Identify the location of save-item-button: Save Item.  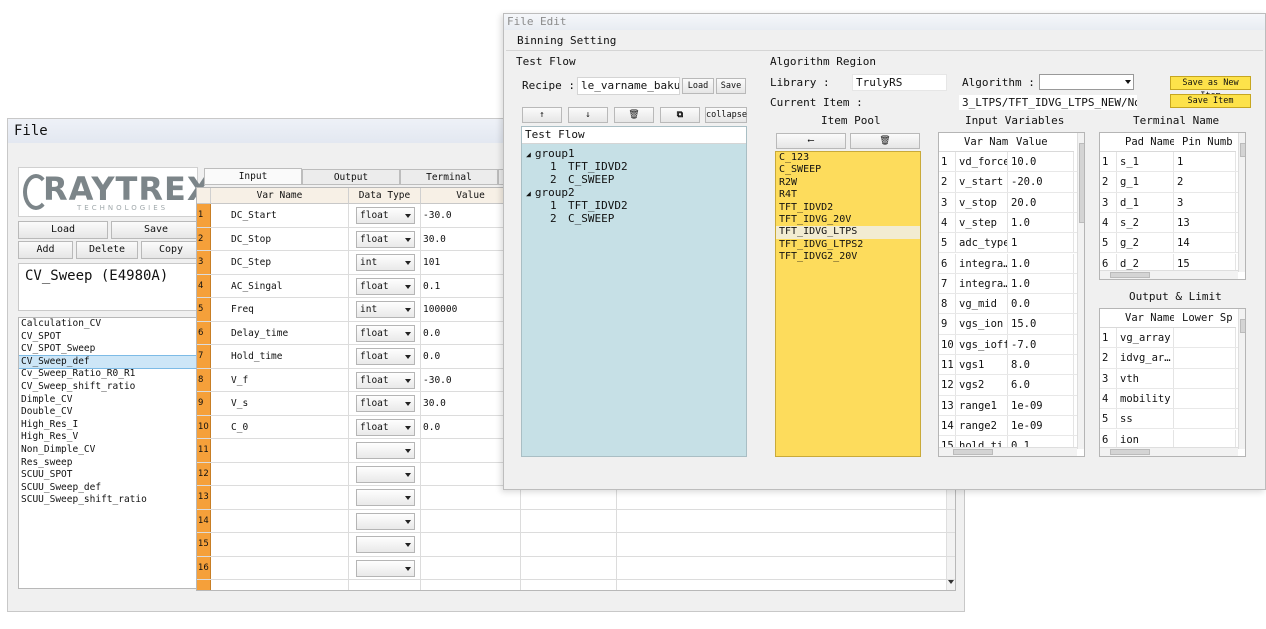
(1210, 101).